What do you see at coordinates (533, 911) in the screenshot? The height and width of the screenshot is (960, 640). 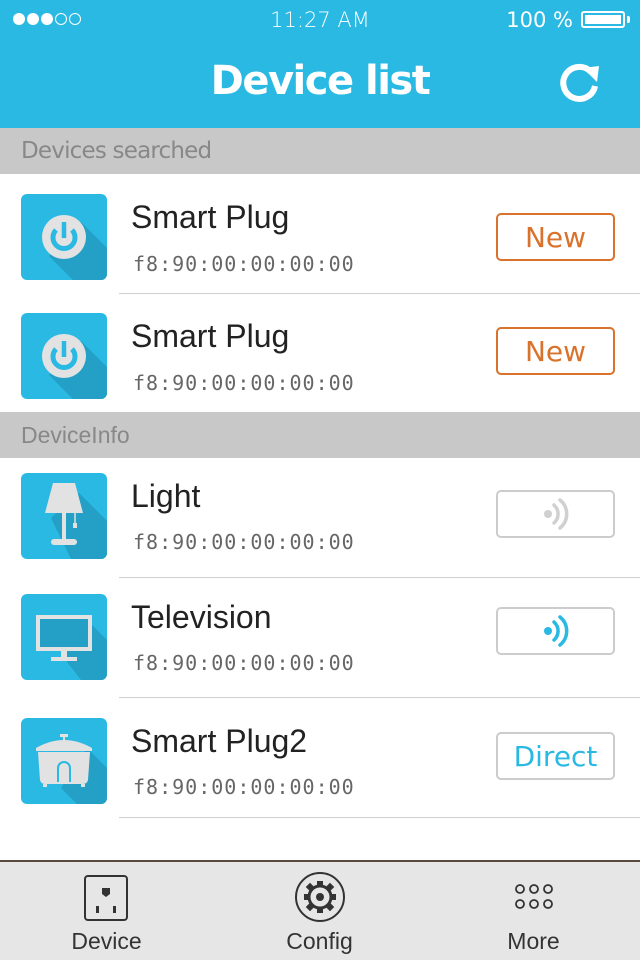 I see `tab-more: More` at bounding box center [533, 911].